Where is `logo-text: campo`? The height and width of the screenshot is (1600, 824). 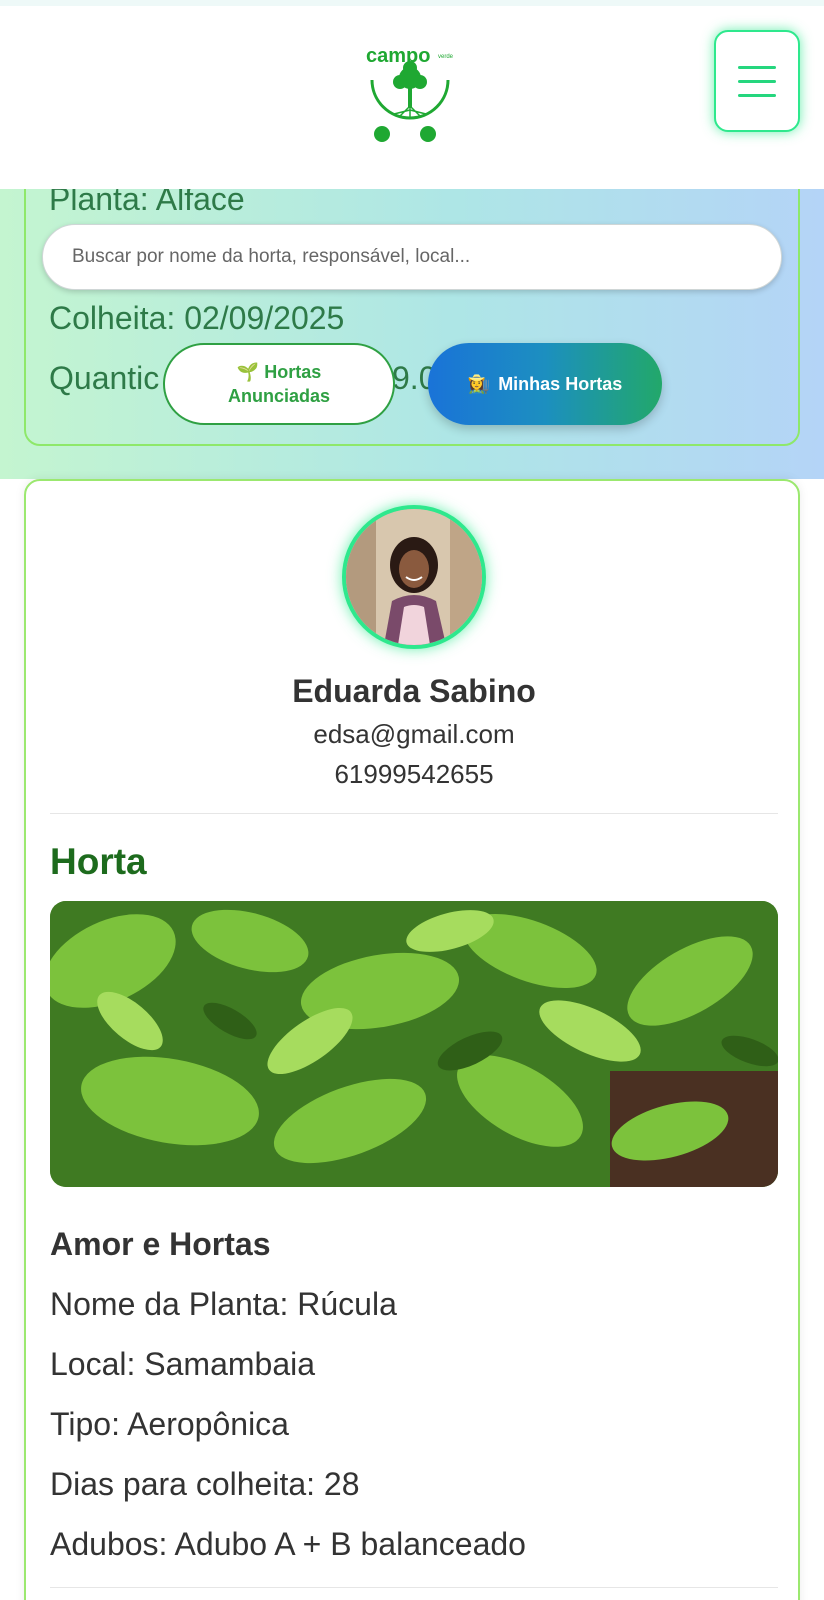 logo-text: campo is located at coordinates (398, 56).